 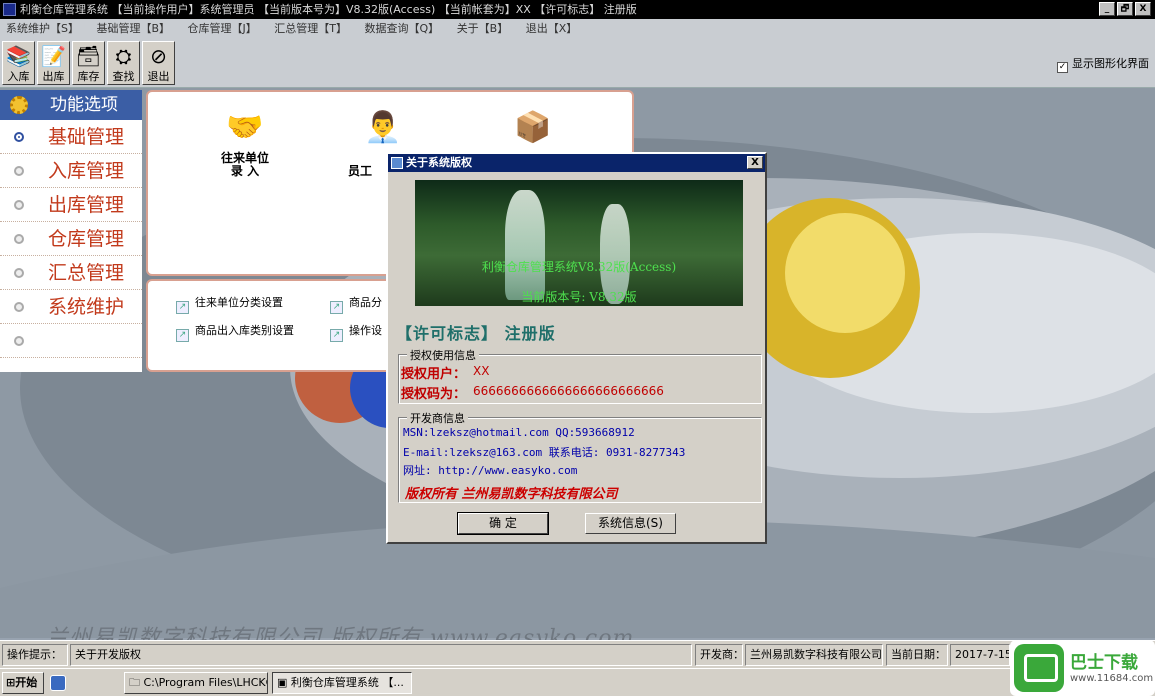 What do you see at coordinates (235, 332) in the screenshot?
I see `stock-type-setting: ↗ 商品出入库类别设置` at bounding box center [235, 332].